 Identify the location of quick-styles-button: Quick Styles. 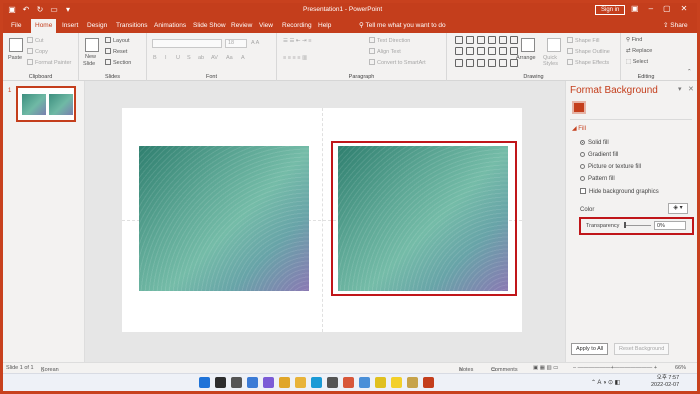
(553, 61).